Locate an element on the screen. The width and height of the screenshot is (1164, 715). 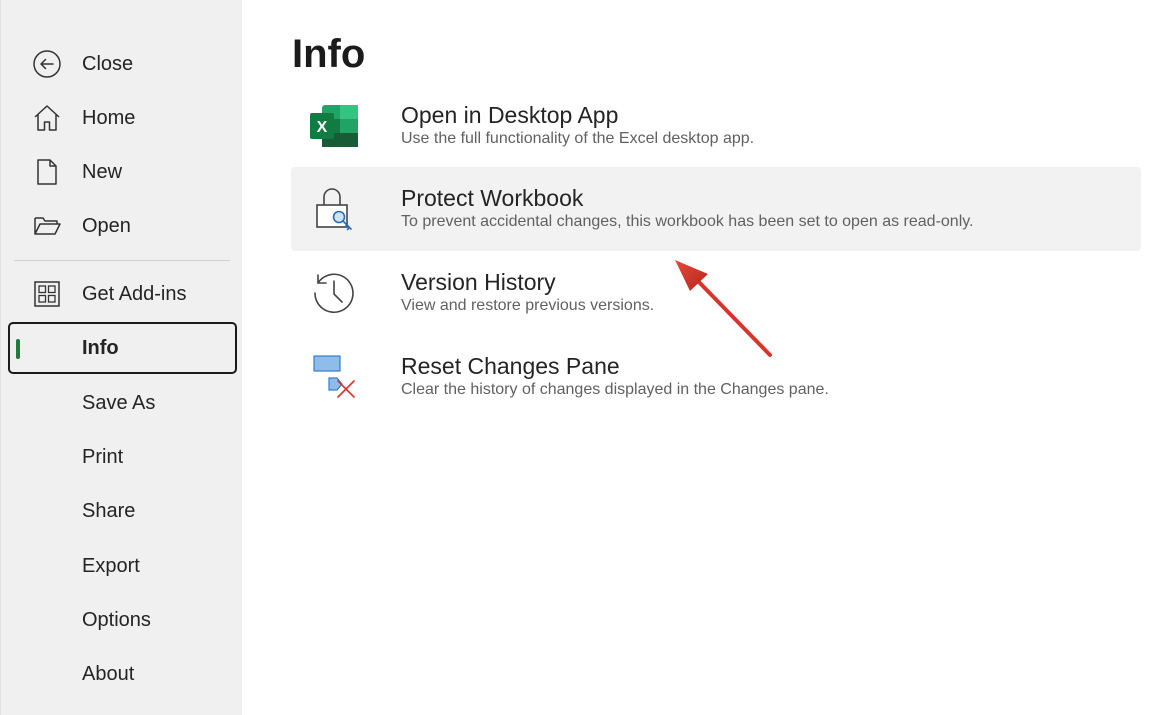
nav-new-label: New is located at coordinates (102, 171).